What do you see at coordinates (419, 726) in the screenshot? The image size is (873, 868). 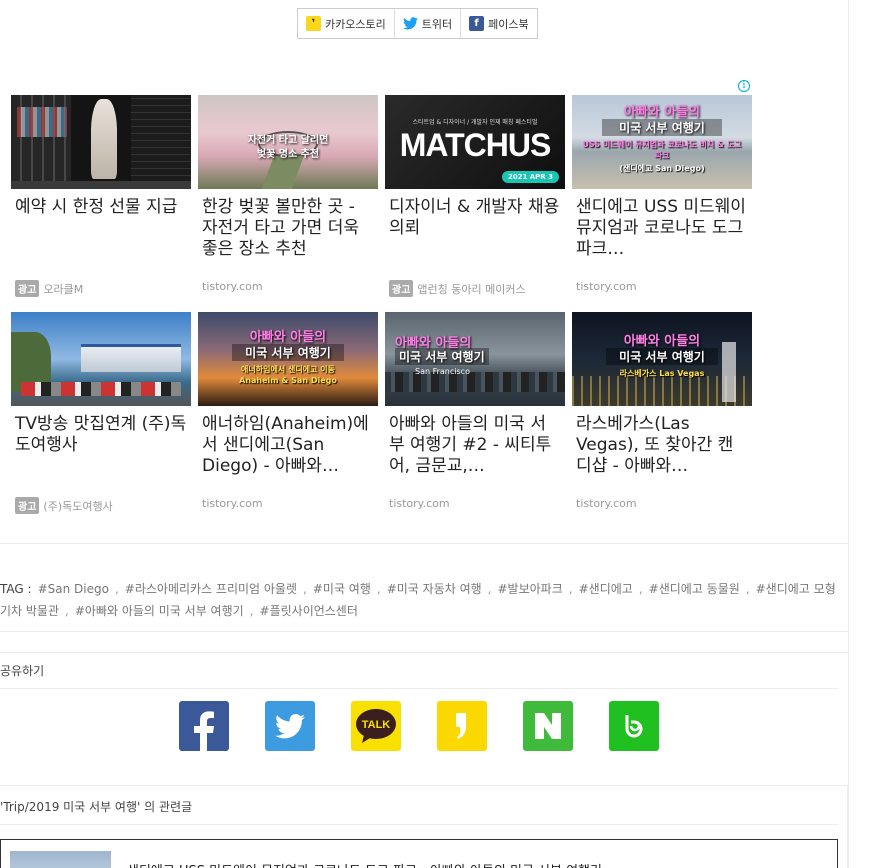 I see `social-share-row: TALK` at bounding box center [419, 726].